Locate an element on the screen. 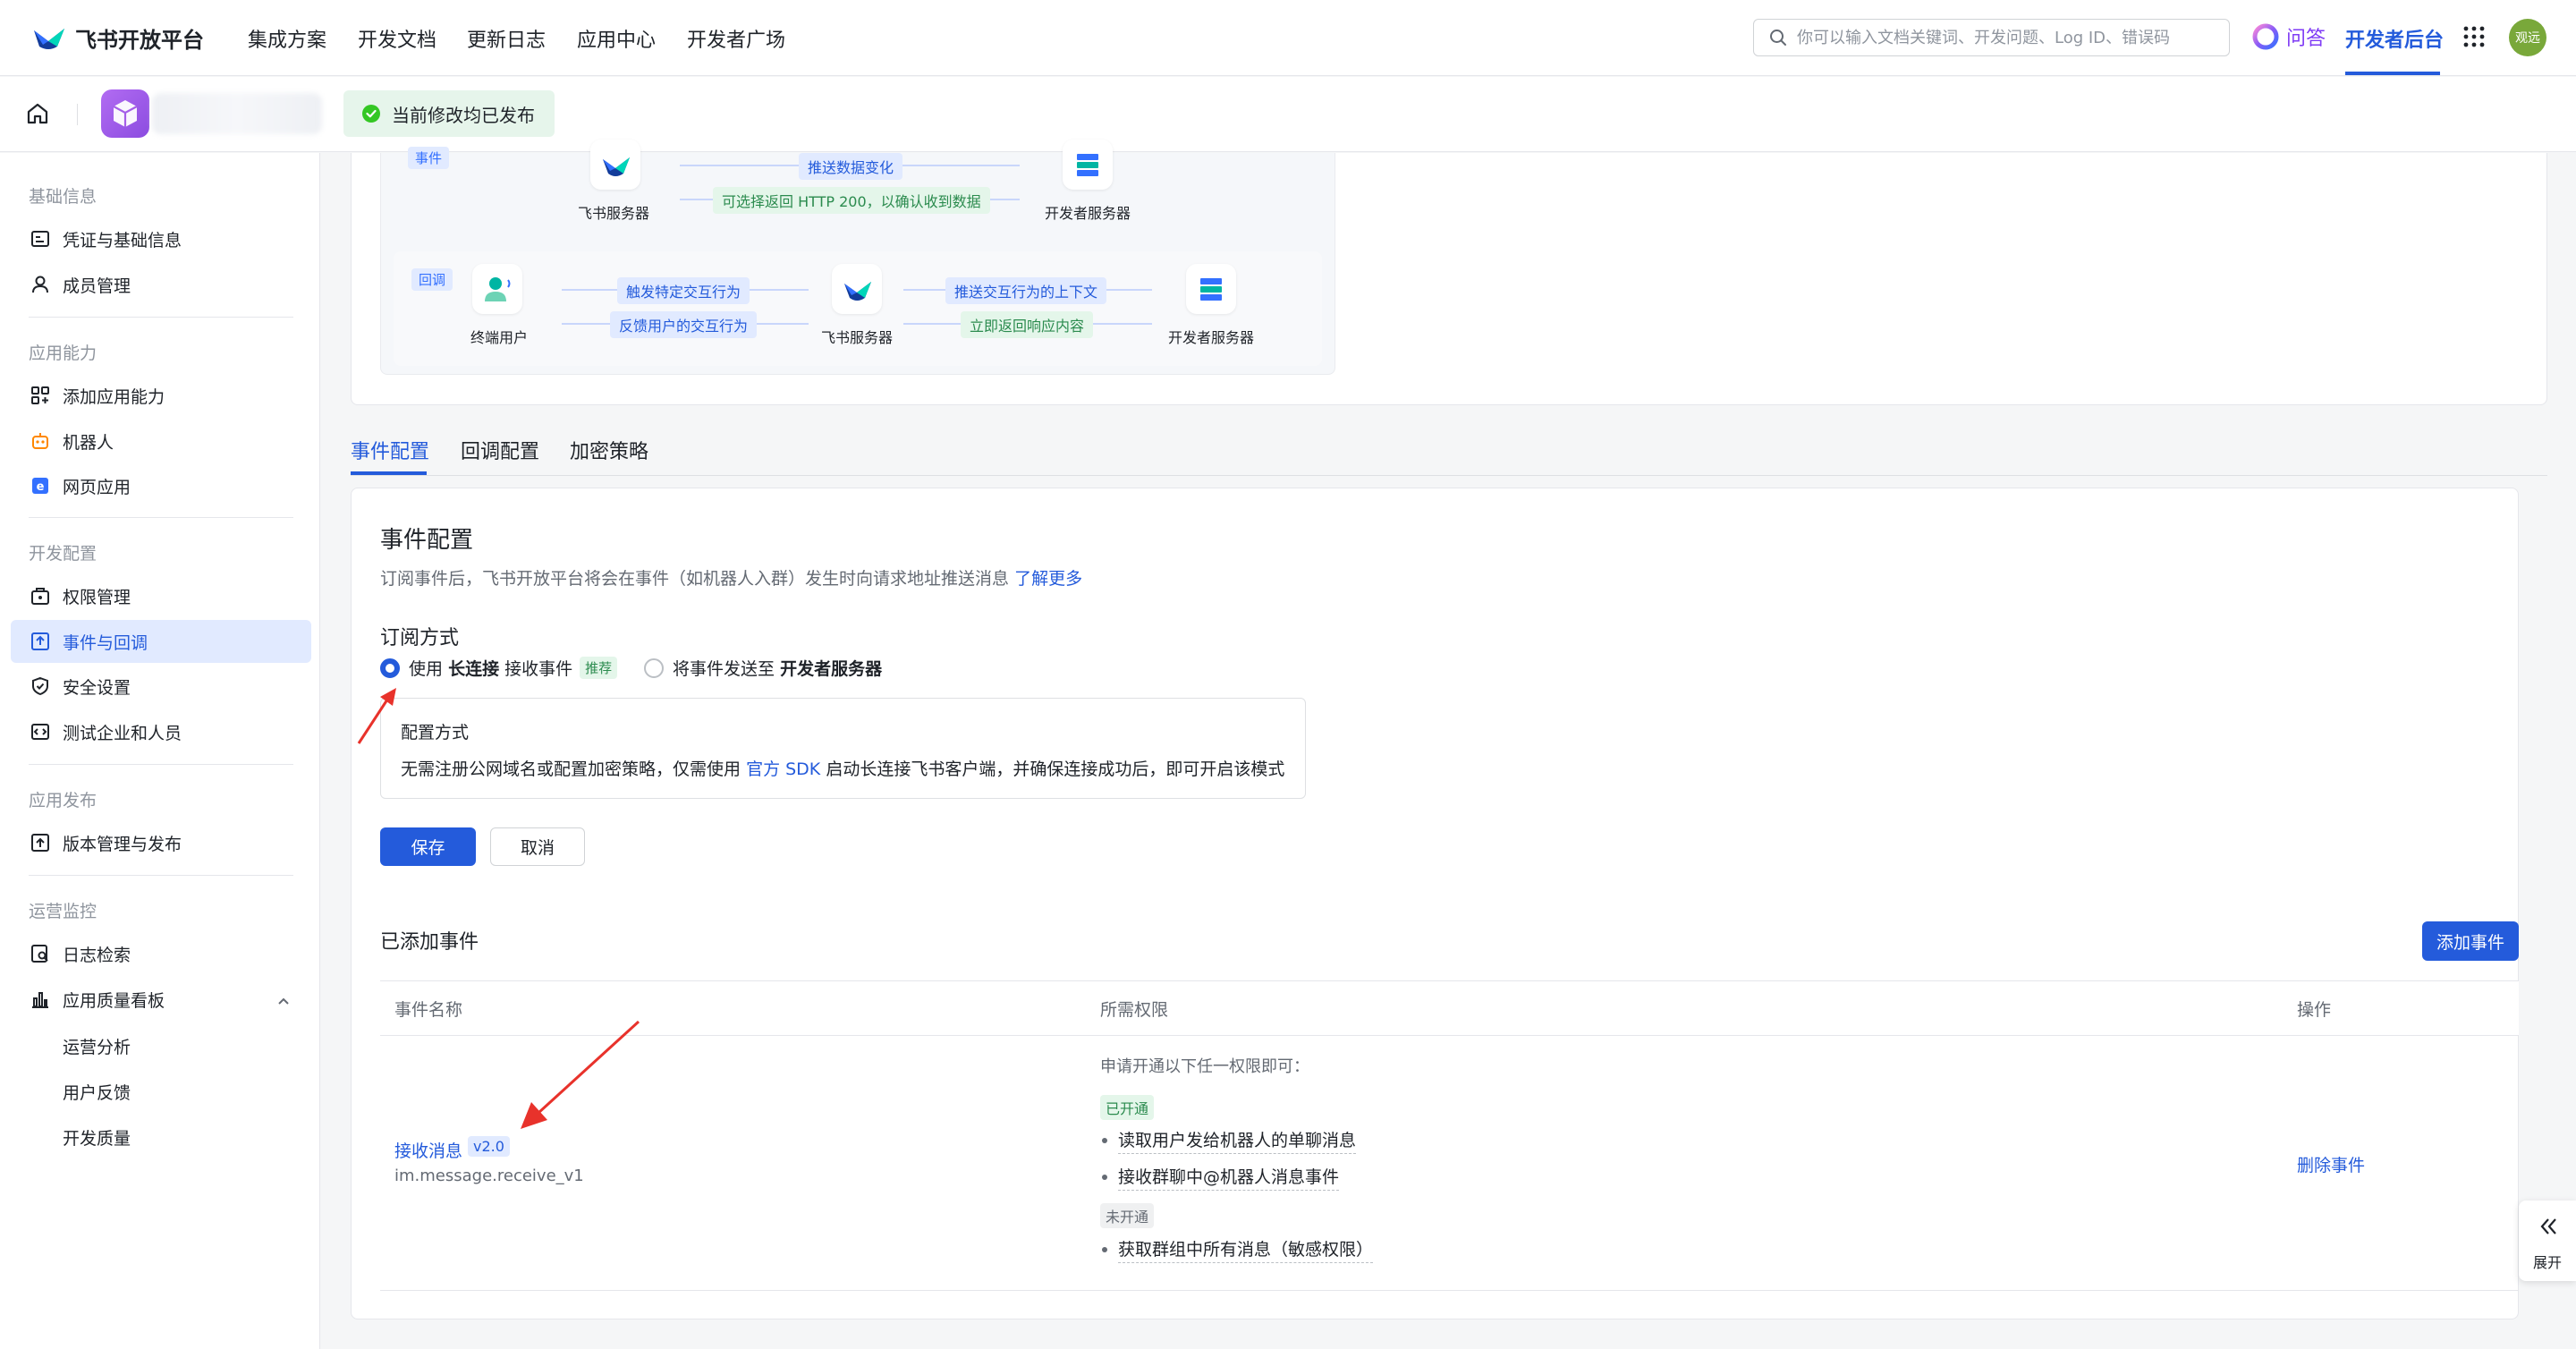  radio-label-prefix: 使用 is located at coordinates (426, 669).